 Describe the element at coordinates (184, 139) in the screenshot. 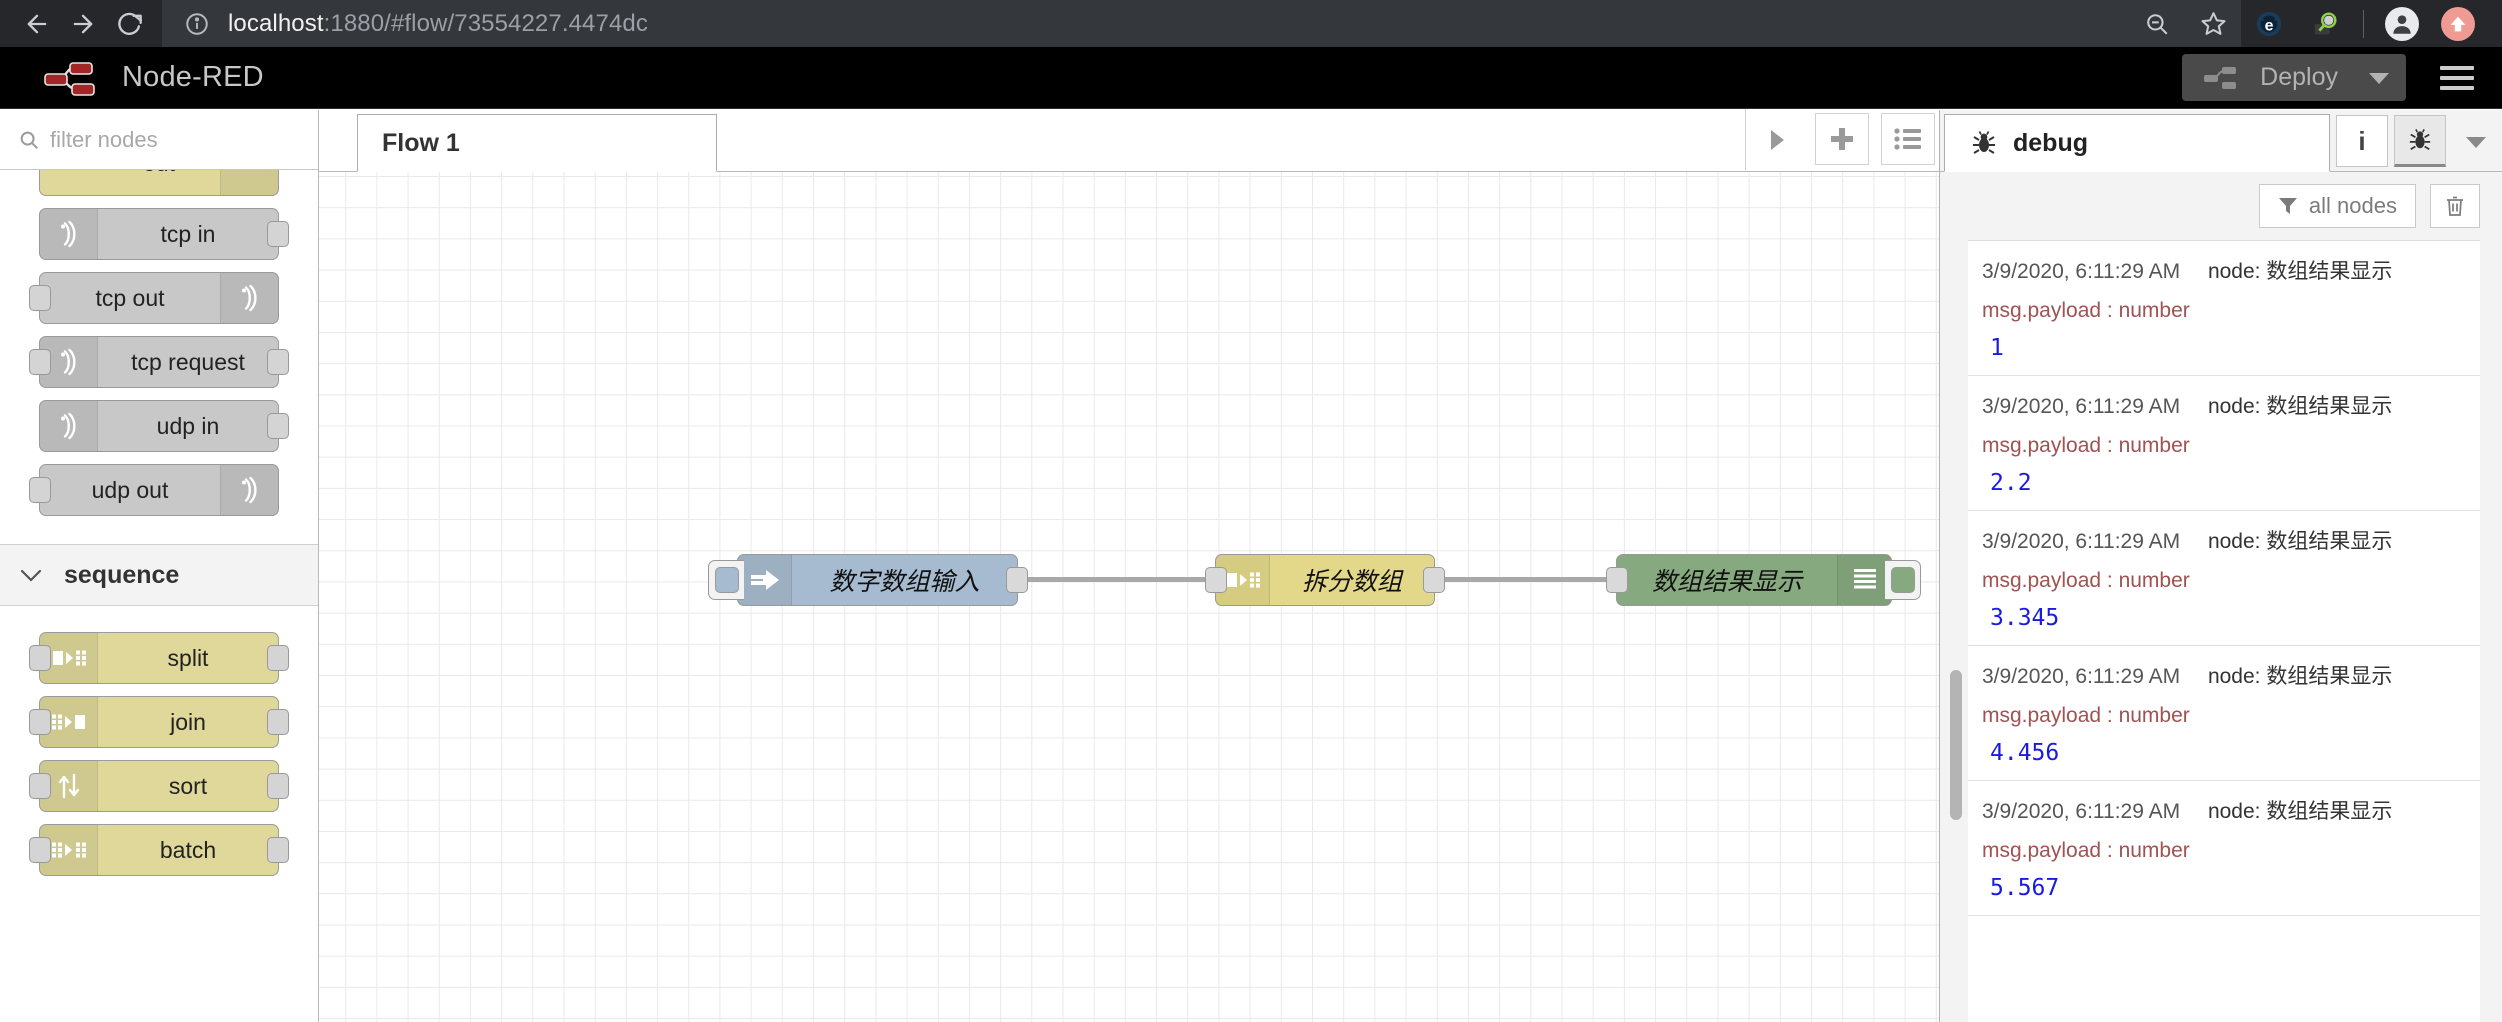

I see `filter-nodes-input` at that location.